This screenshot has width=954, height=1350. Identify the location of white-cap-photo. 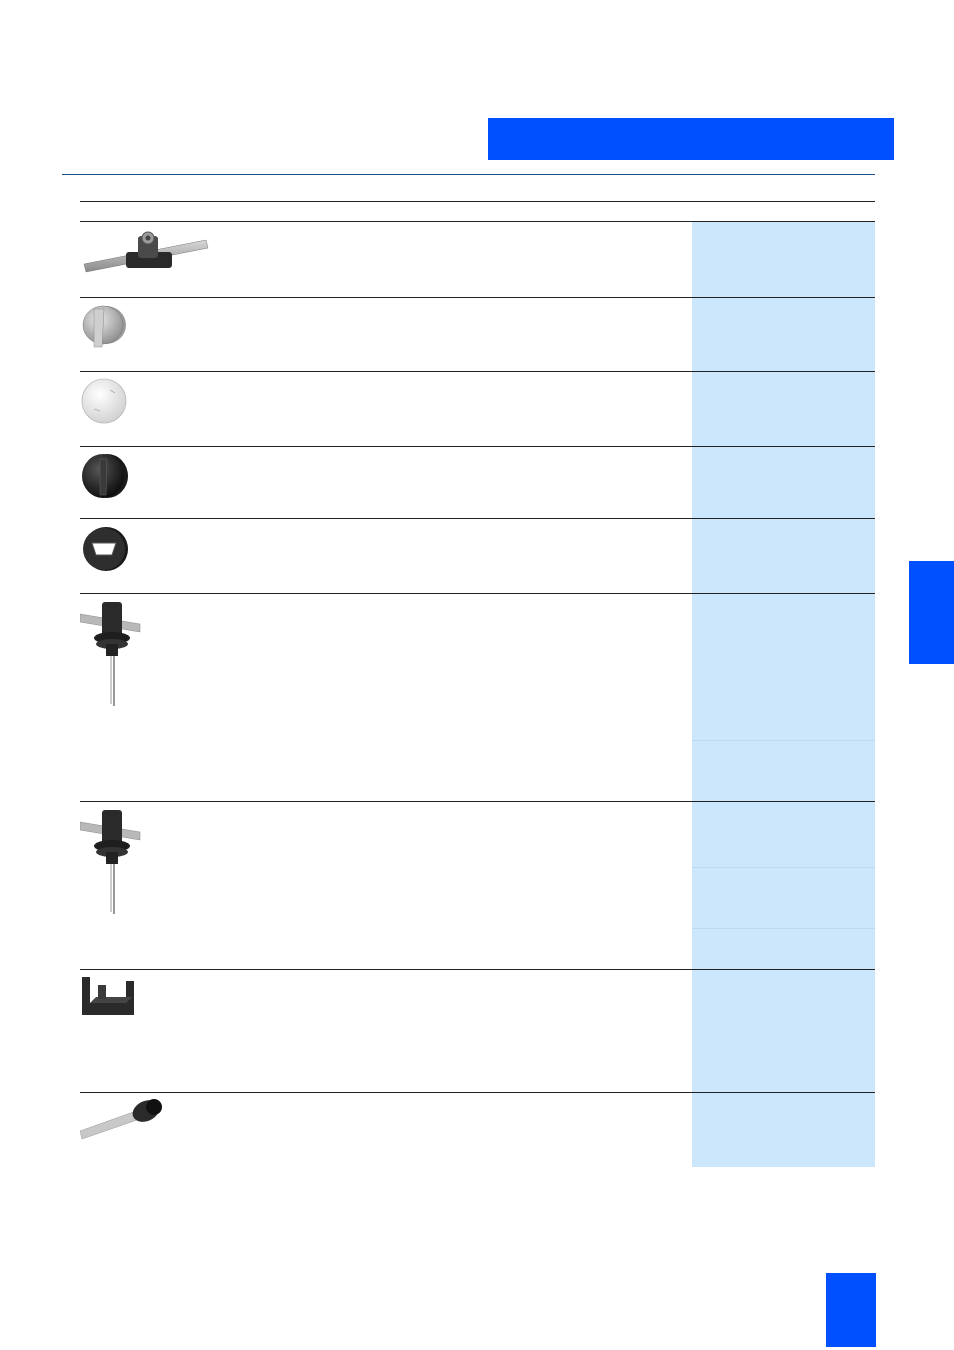
(104, 401).